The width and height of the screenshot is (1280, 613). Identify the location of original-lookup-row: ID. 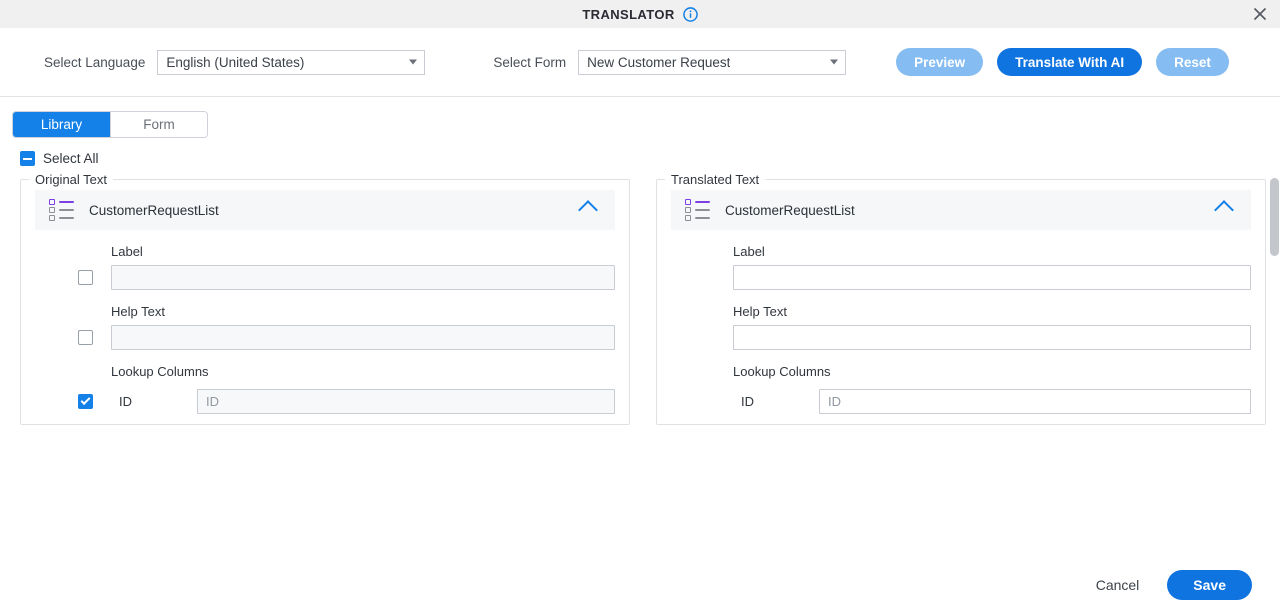
(325, 401).